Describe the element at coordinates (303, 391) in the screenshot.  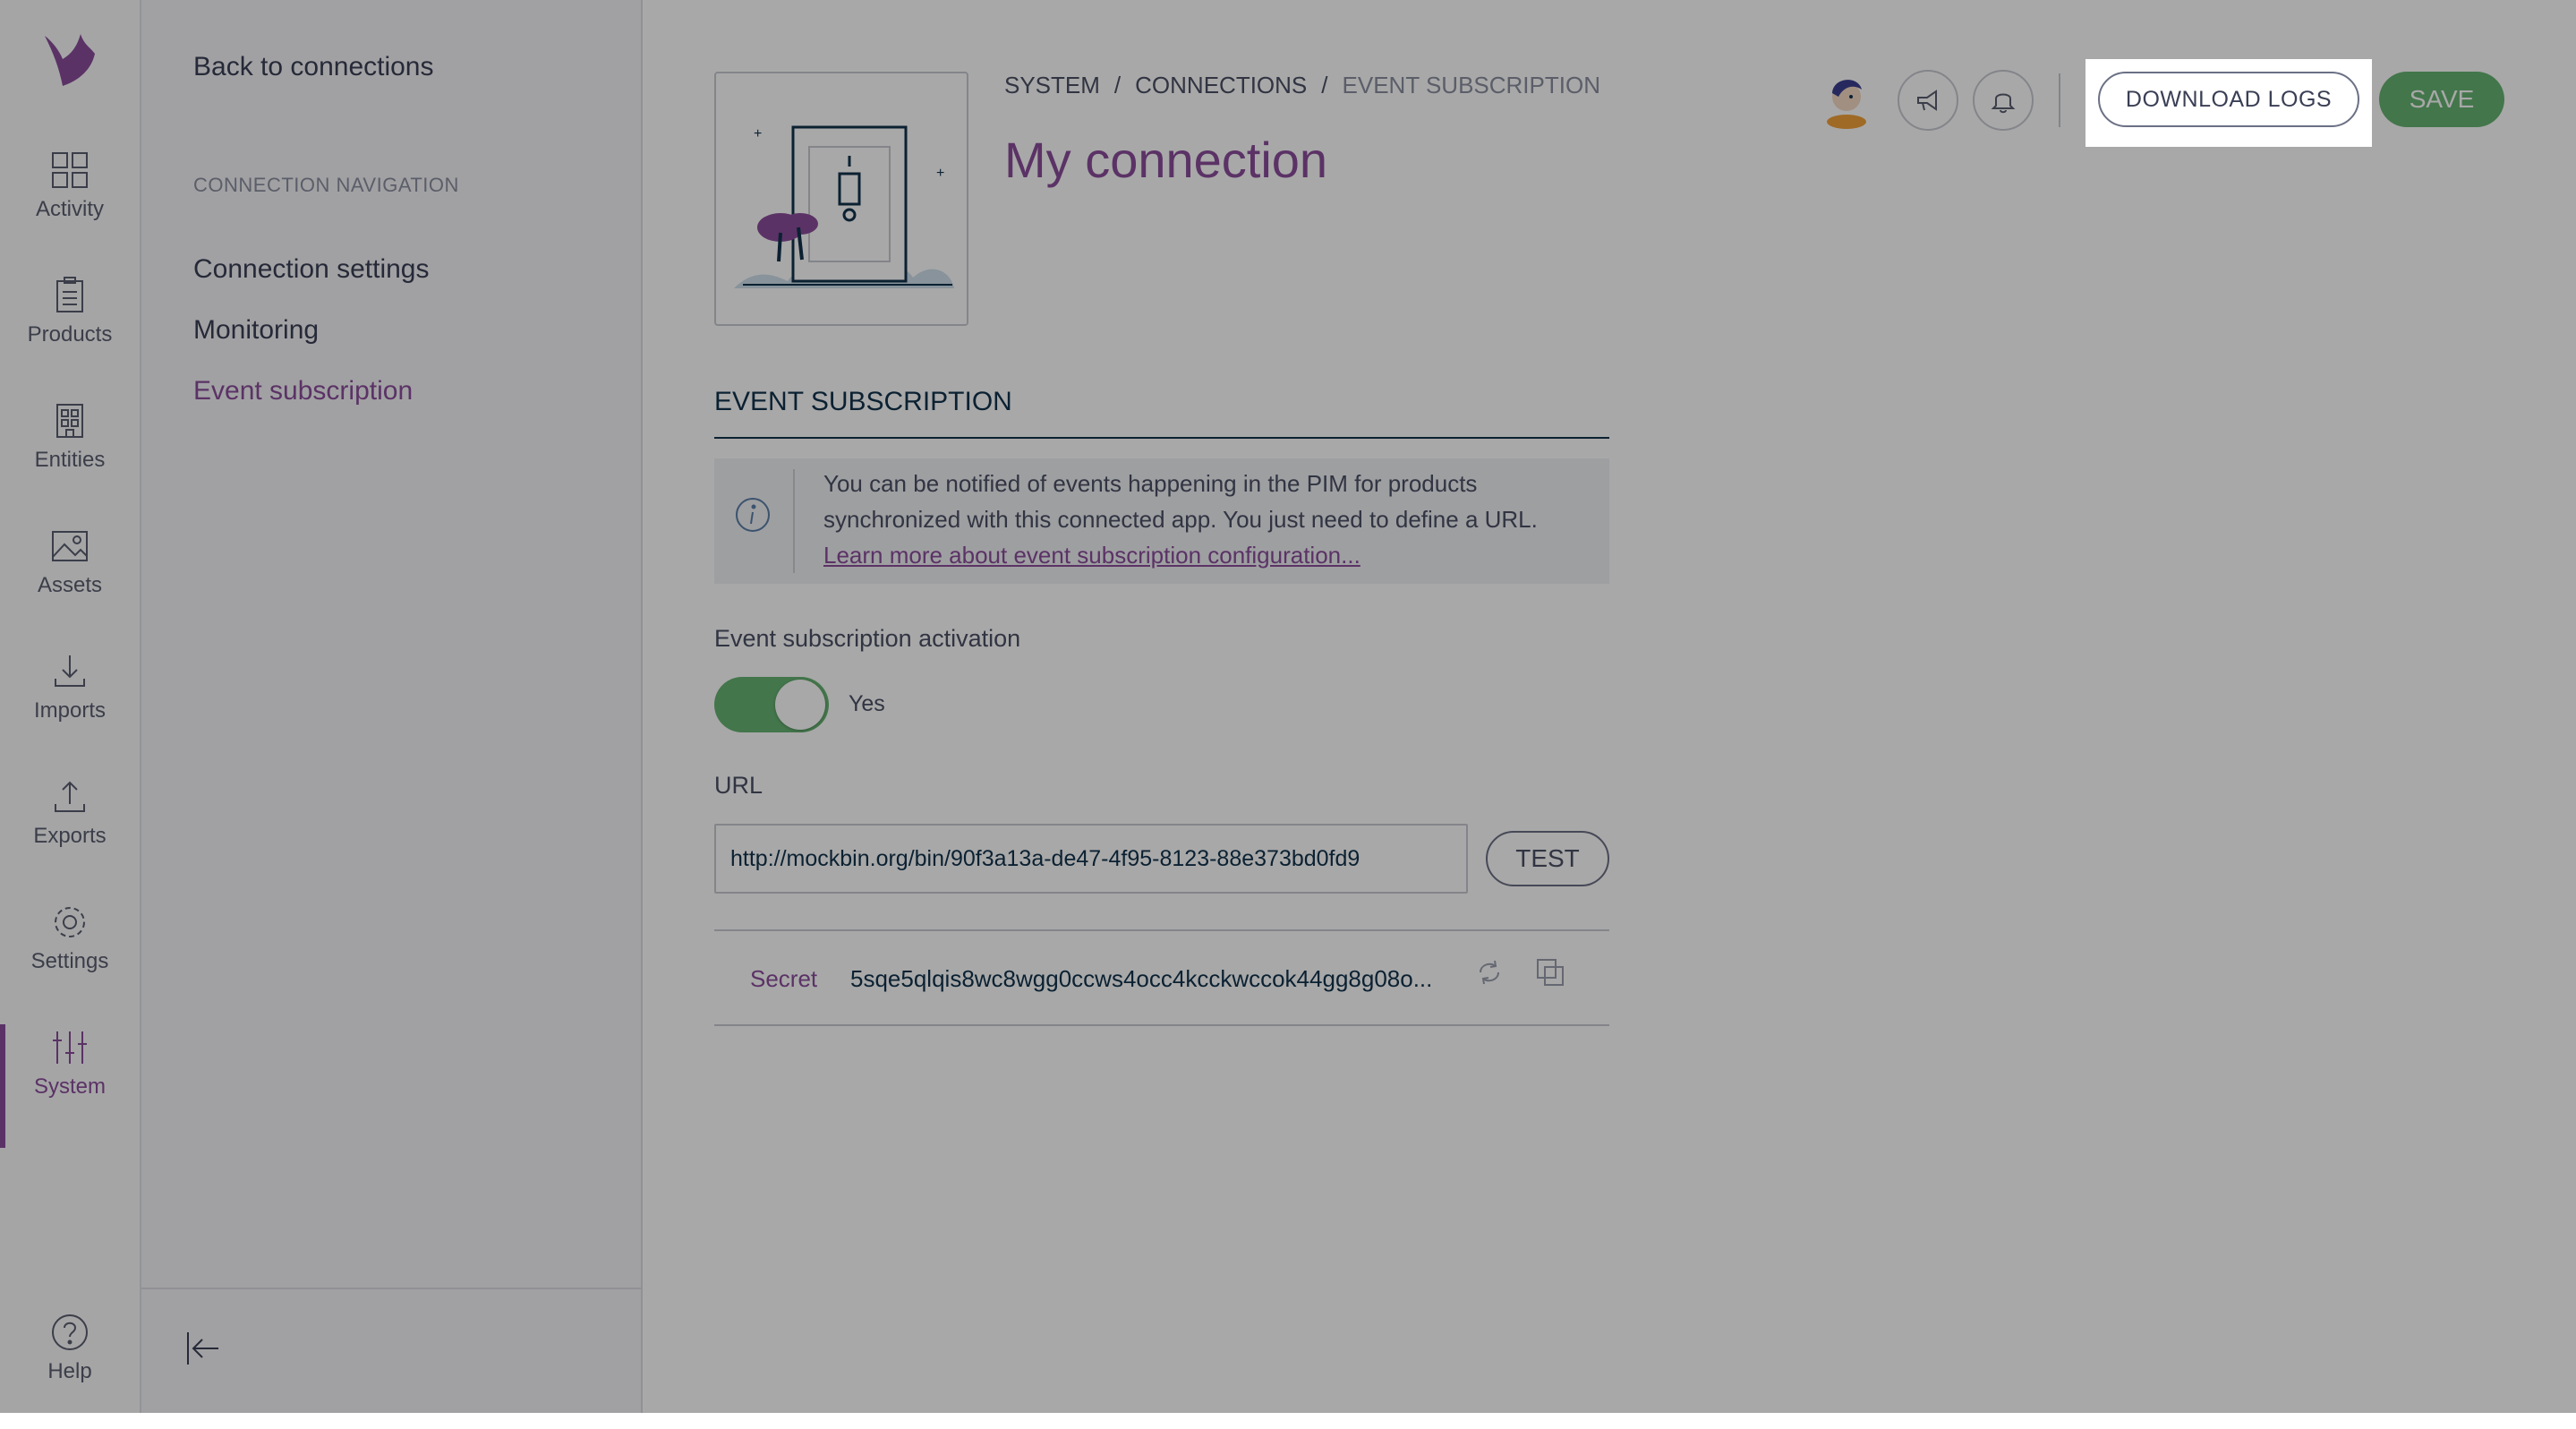
I see `subnav-event-subscription: Event subscription` at that location.